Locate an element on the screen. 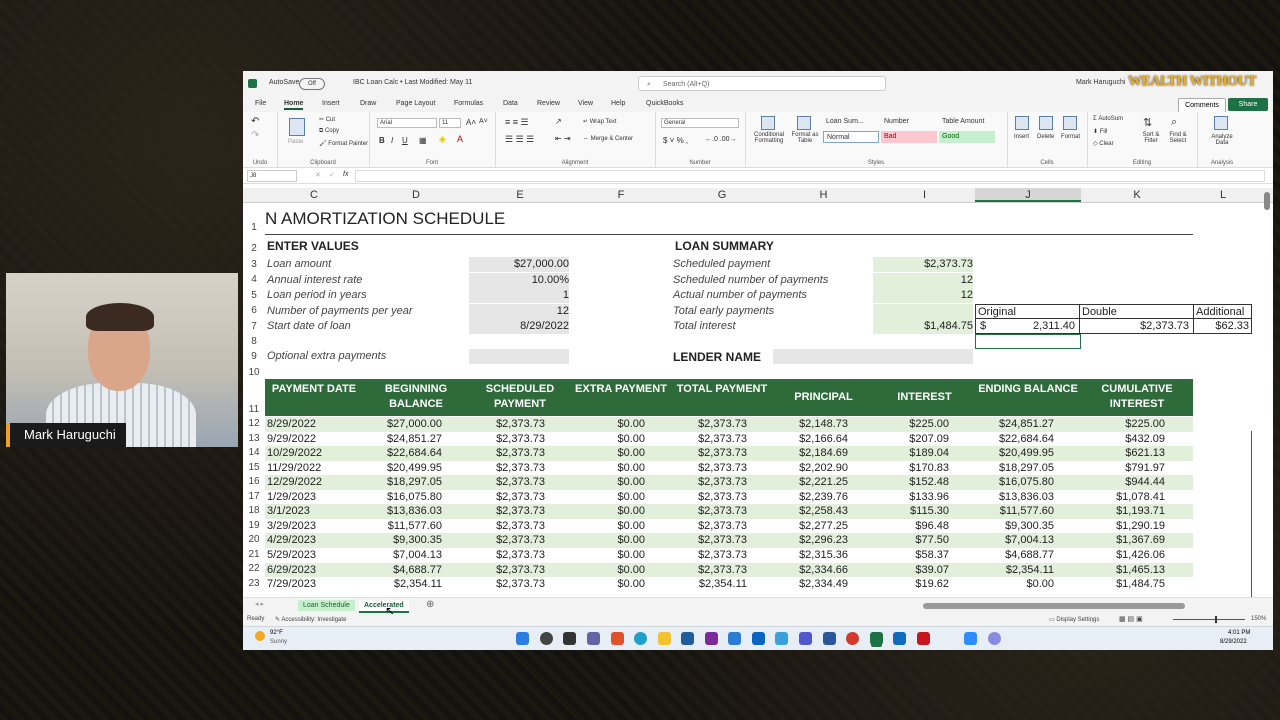 The image size is (1280, 720). col-header-j: J is located at coordinates (1028, 195).